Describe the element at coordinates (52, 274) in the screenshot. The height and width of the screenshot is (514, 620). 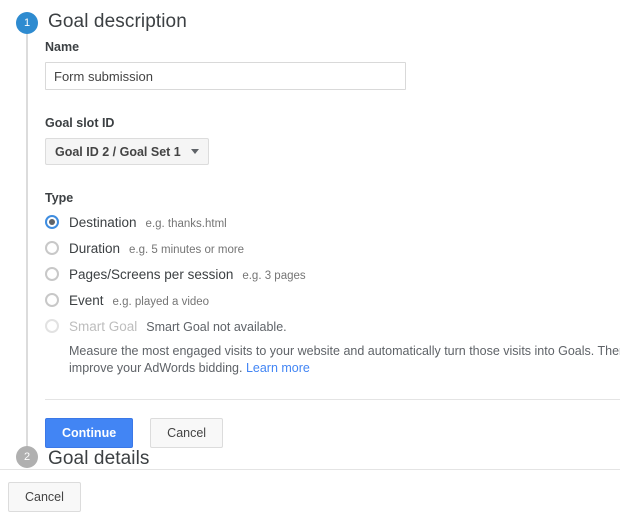
I see `radio-pages-per-session-icon` at that location.